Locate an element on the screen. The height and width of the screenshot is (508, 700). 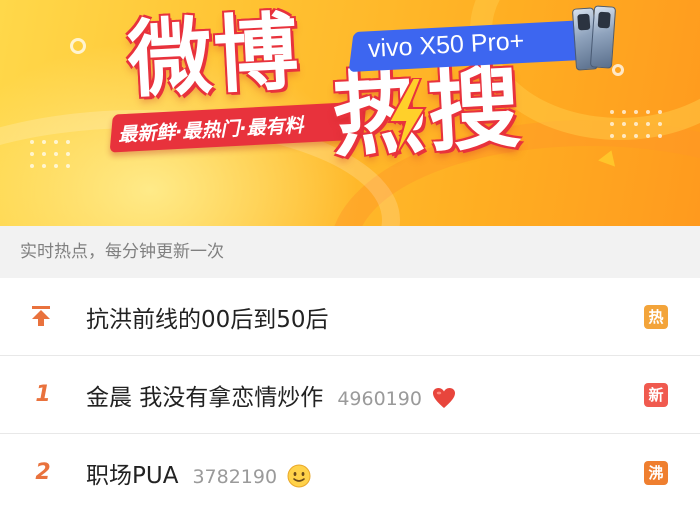
hot-badge: 热 is located at coordinates (656, 316).